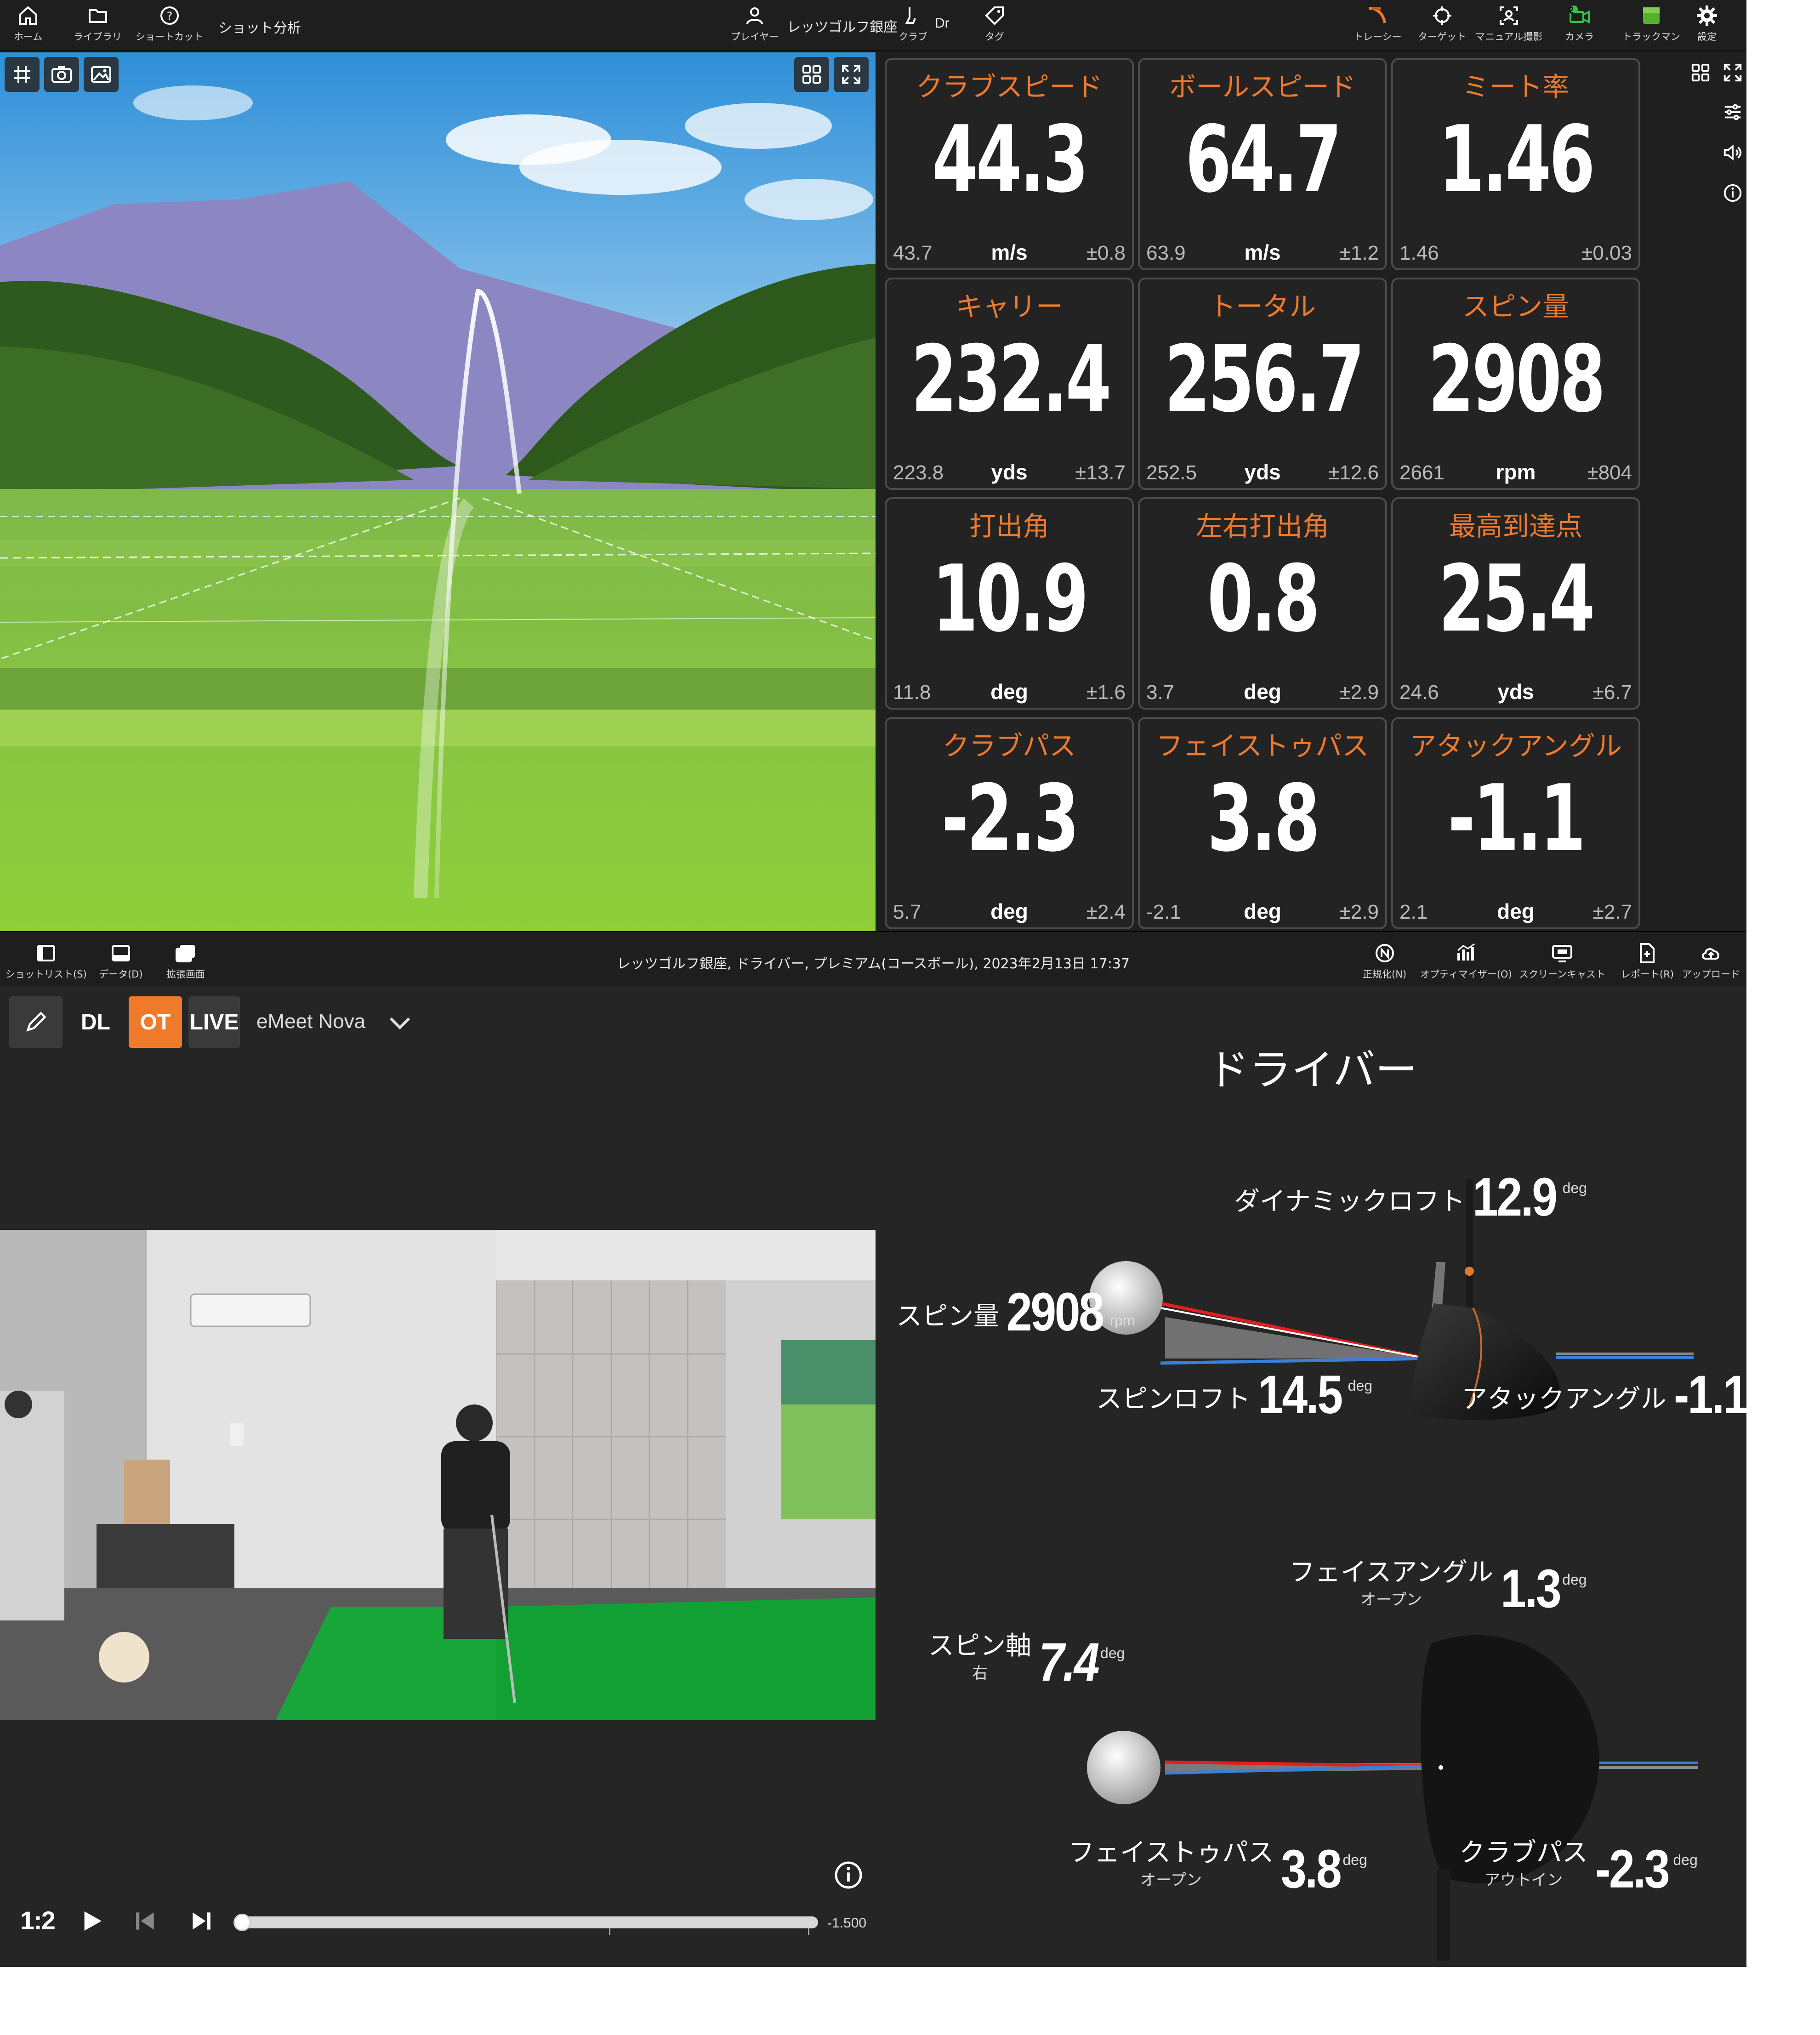 The image size is (1820, 2035). What do you see at coordinates (1262, 306) in the screenshot?
I see `stat-title: トータル` at bounding box center [1262, 306].